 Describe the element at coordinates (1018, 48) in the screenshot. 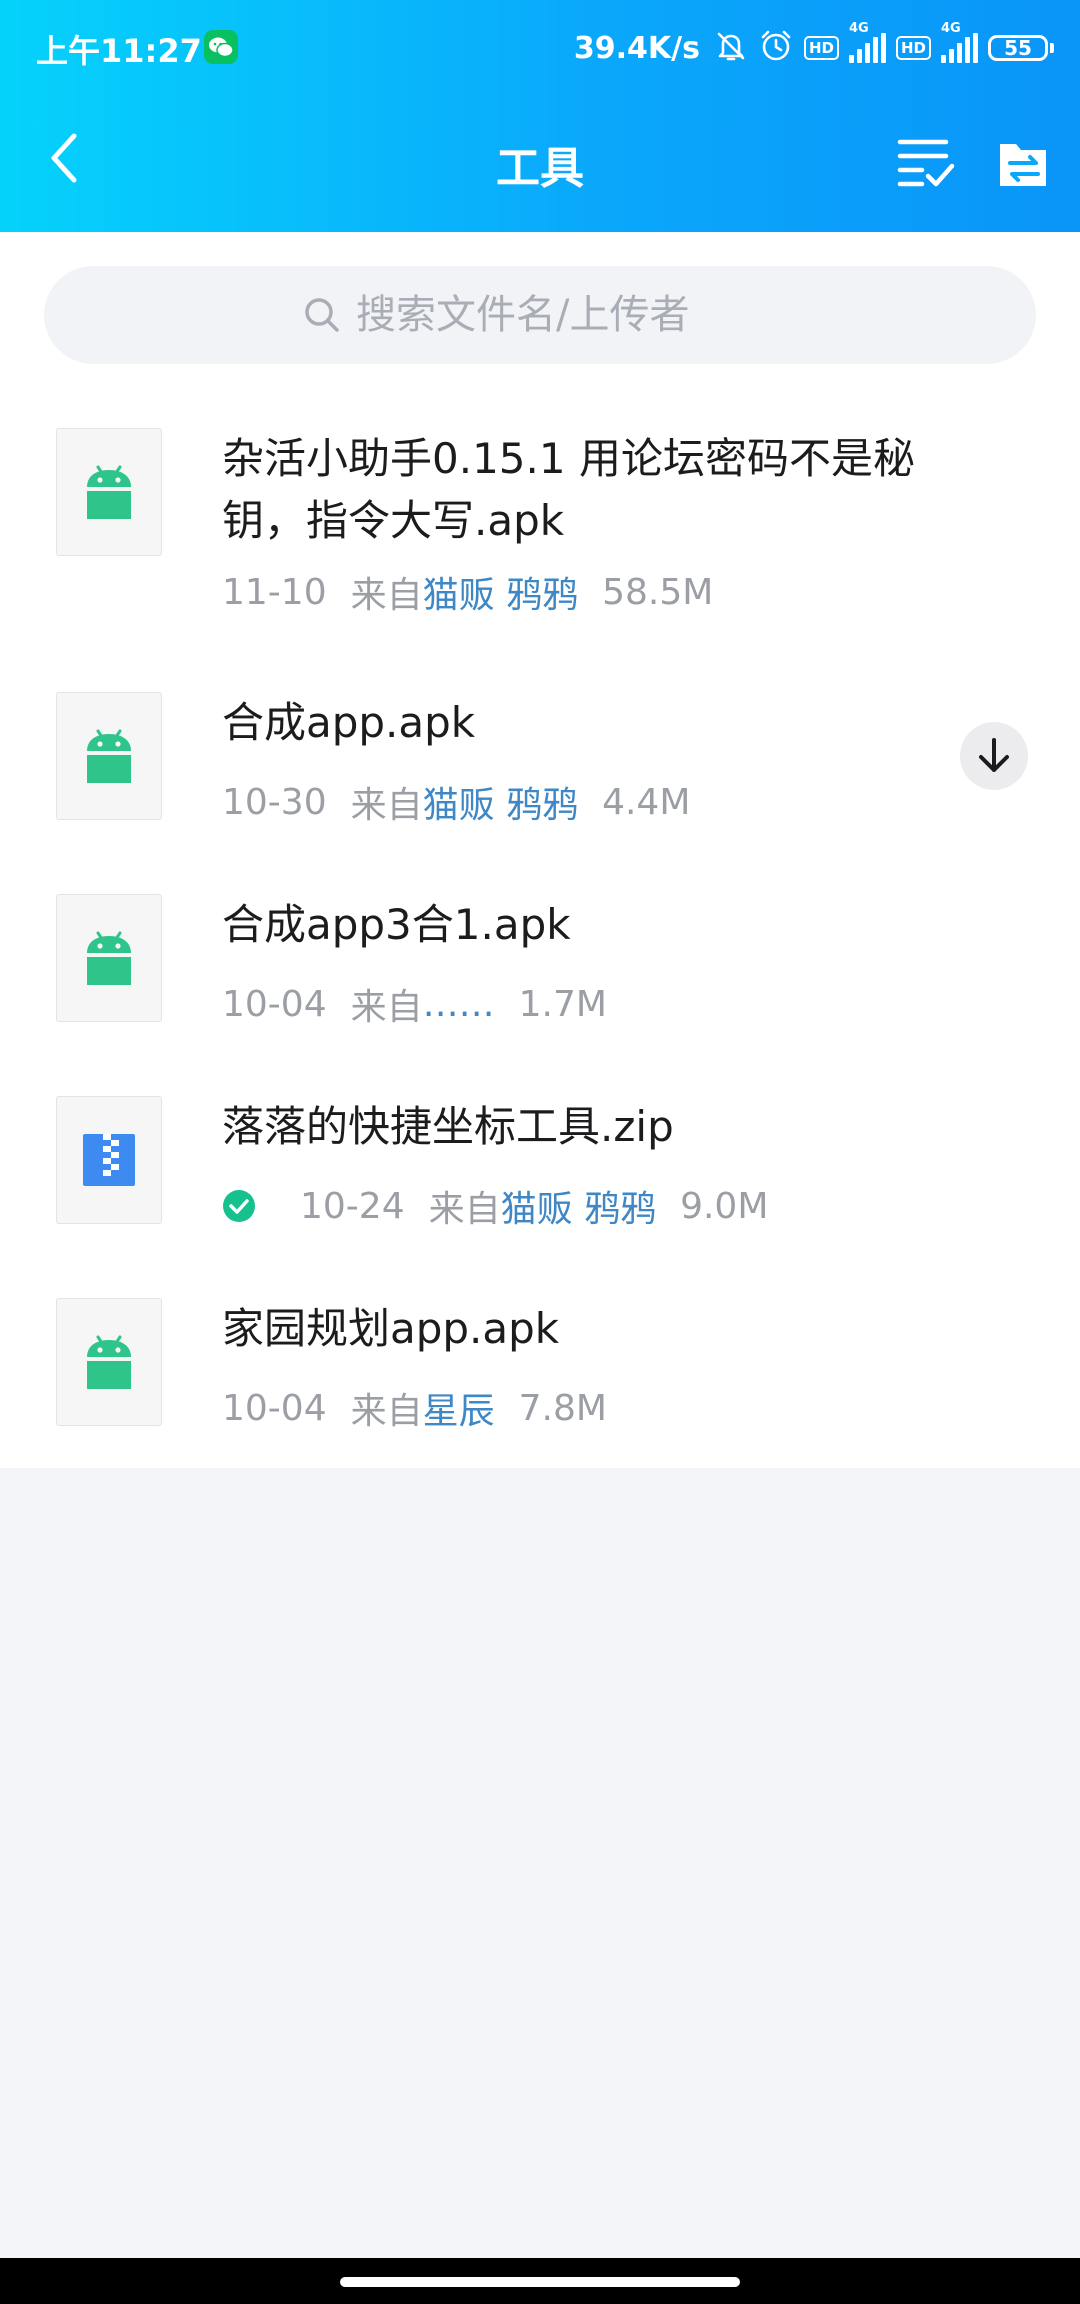

I see `battery-level: 55` at that location.